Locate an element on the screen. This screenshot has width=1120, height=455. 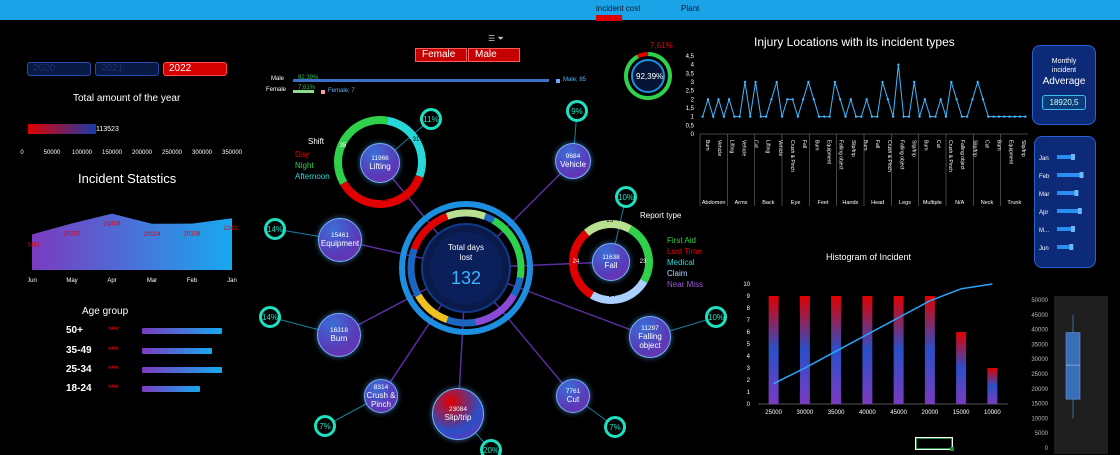
bubble-fall: 11638 Fall is located at coordinates (611, 262).